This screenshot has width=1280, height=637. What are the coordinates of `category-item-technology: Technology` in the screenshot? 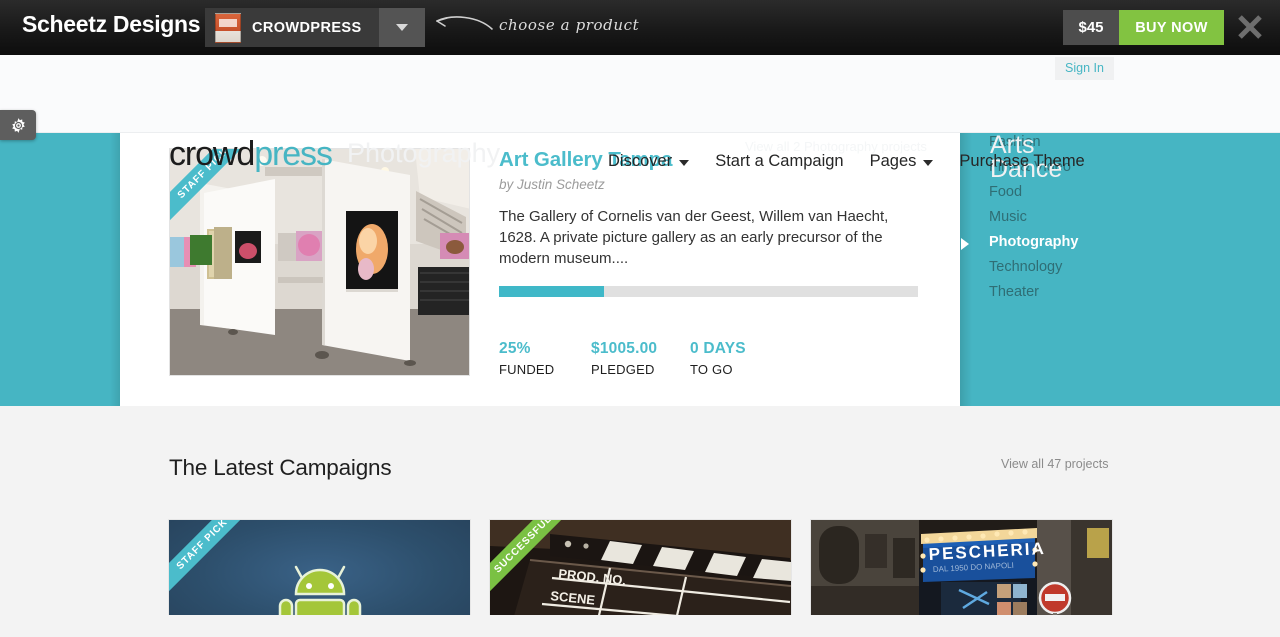 It's located at (1033, 267).